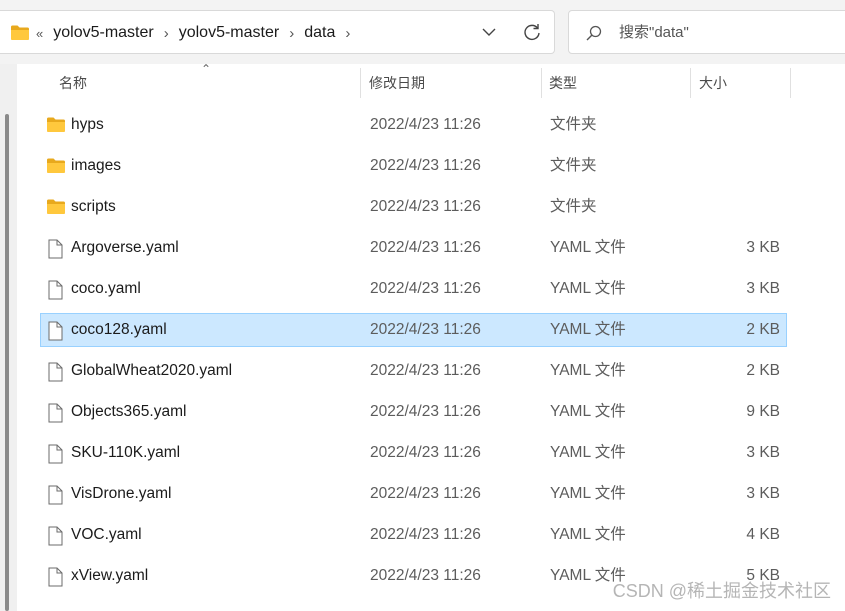  I want to click on file-name: Objects365.yaml, so click(129, 411).